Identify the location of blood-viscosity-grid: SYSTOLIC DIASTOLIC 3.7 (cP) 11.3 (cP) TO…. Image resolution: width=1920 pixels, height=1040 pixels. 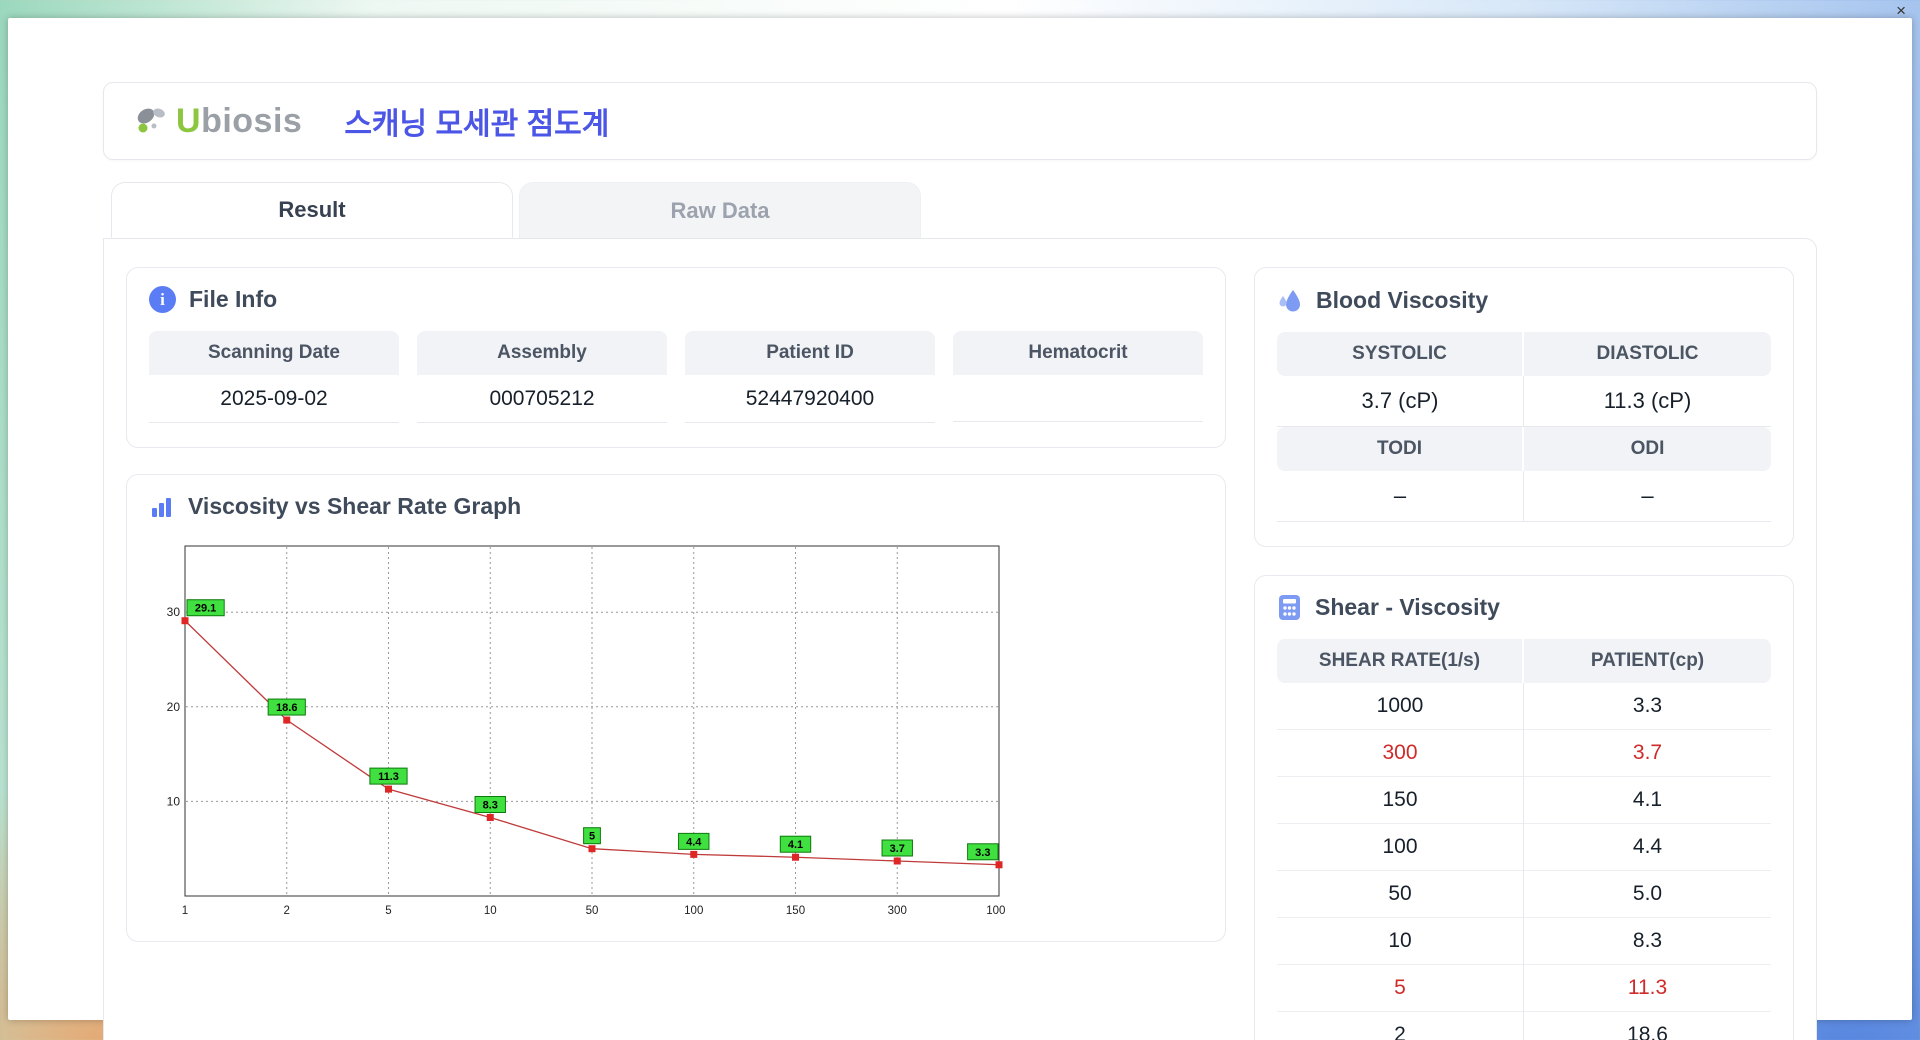
(1524, 427).